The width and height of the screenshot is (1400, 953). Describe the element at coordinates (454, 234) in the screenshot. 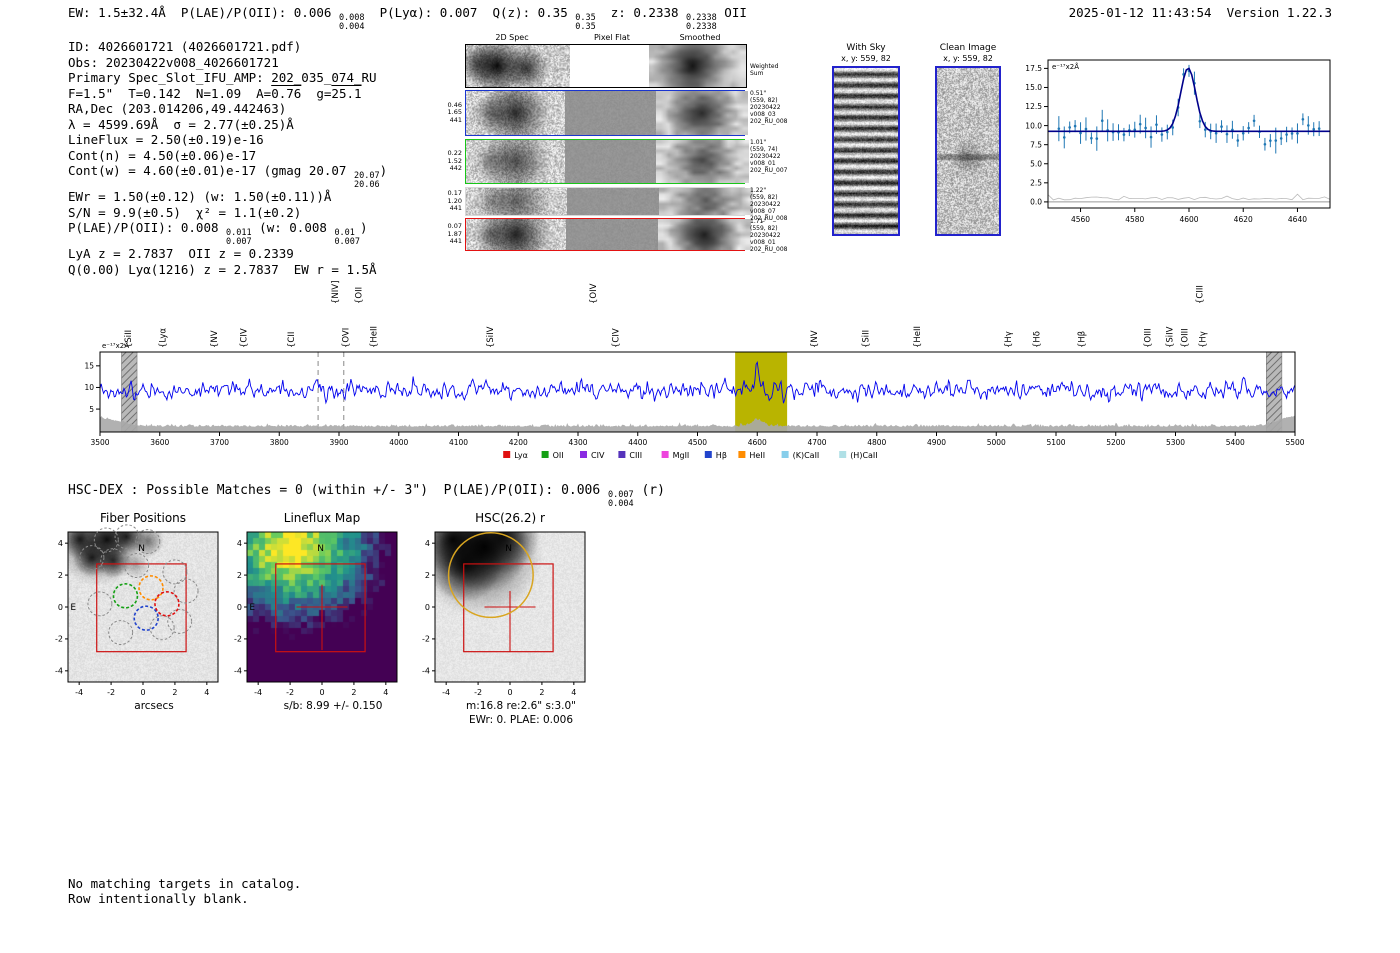

I see `fiber-row-left-label: 0.07 1.87 441` at that location.